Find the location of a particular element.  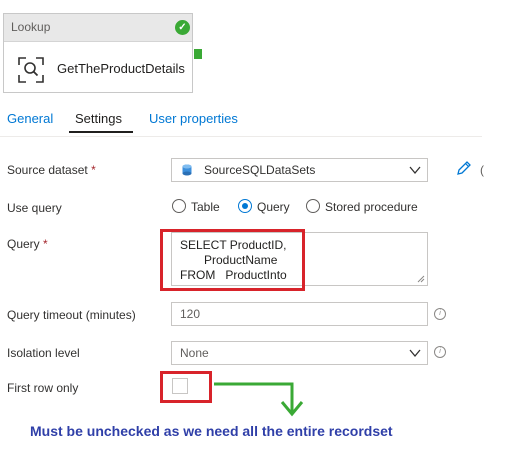

use-query-label: Use query is located at coordinates (34, 208).